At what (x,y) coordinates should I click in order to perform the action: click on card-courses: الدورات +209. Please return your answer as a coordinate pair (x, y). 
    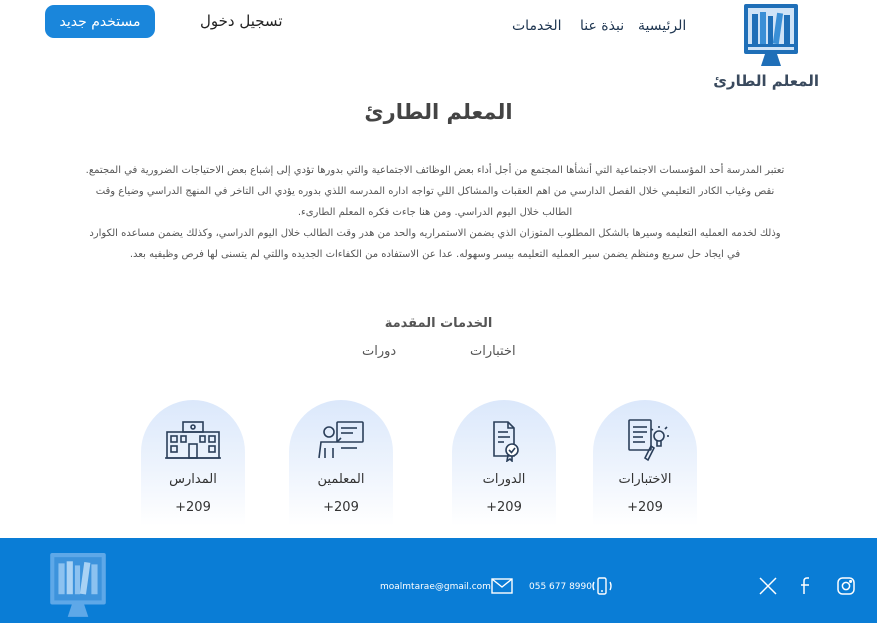
    Looking at the image, I should click on (504, 463).